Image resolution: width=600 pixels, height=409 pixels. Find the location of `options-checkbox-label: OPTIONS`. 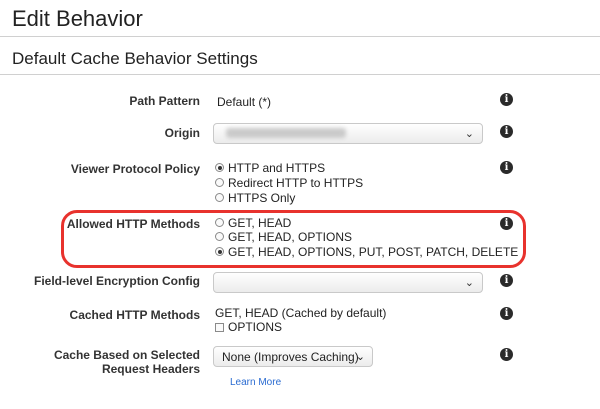

options-checkbox-label: OPTIONS is located at coordinates (255, 327).